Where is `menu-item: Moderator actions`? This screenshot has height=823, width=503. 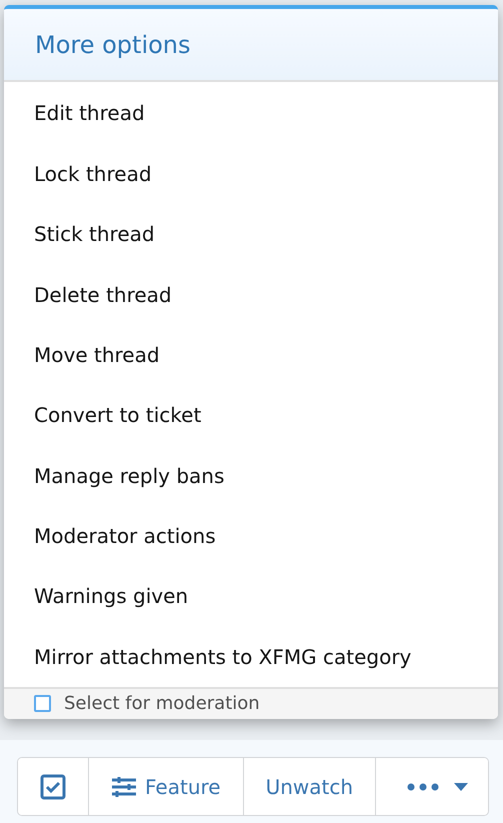
menu-item: Moderator actions is located at coordinates (251, 536).